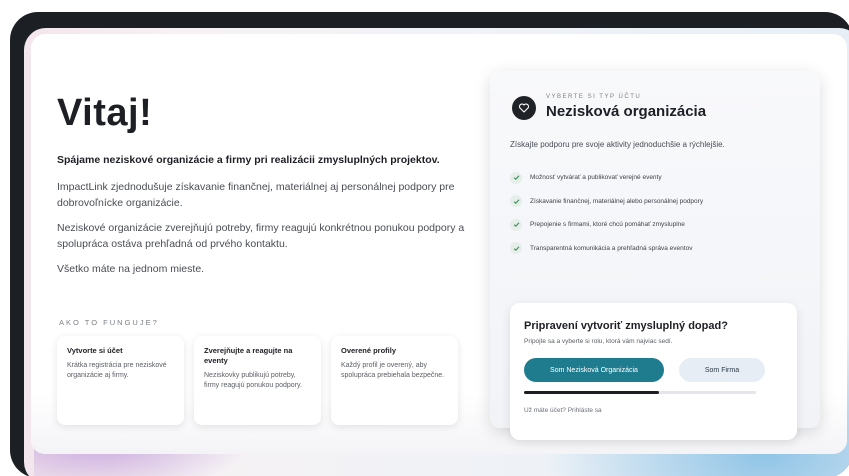  What do you see at coordinates (95, 350) in the screenshot?
I see `step-title: Vytvorte si účet` at bounding box center [95, 350].